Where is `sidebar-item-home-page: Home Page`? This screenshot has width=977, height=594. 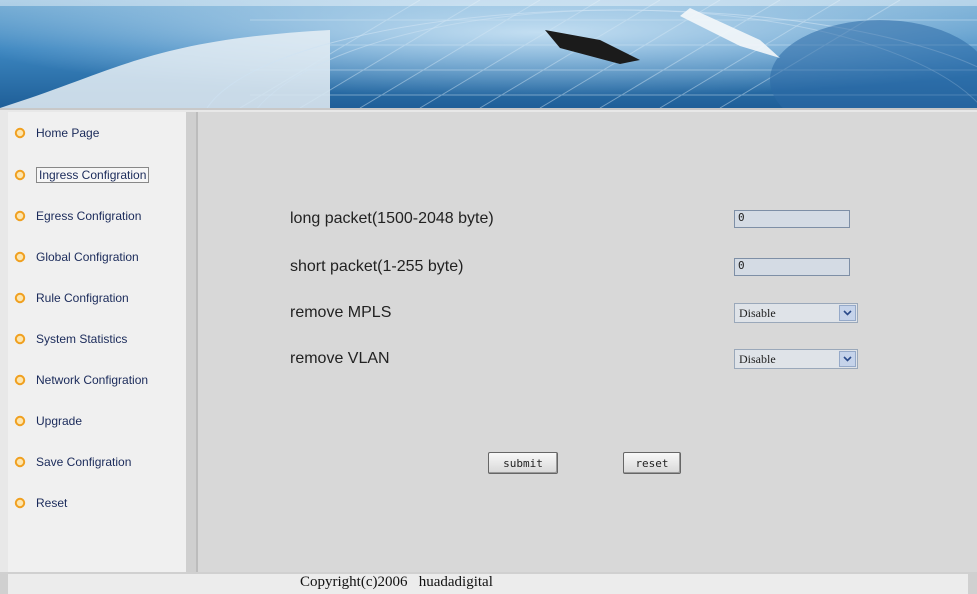 sidebar-item-home-page: Home Page is located at coordinates (56, 133).